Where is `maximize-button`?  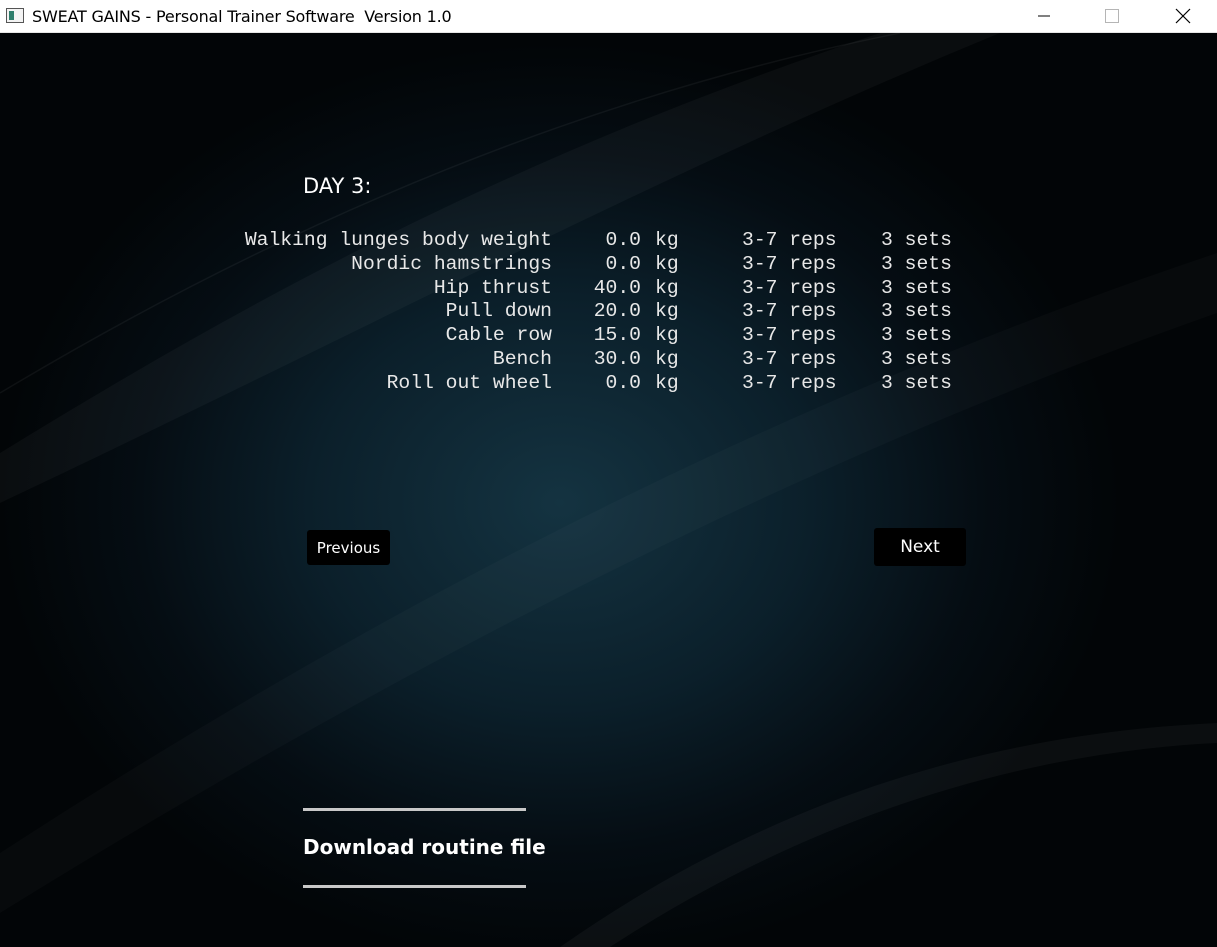 maximize-button is located at coordinates (1112, 16).